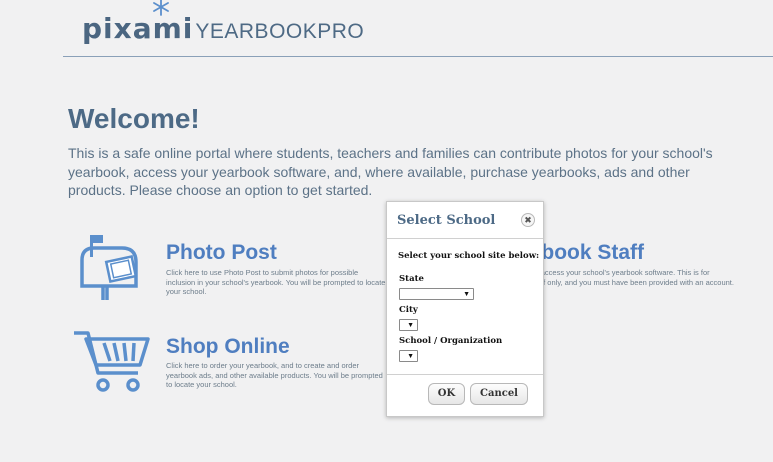  Describe the element at coordinates (446, 394) in the screenshot. I see `ok-button: OK` at that location.